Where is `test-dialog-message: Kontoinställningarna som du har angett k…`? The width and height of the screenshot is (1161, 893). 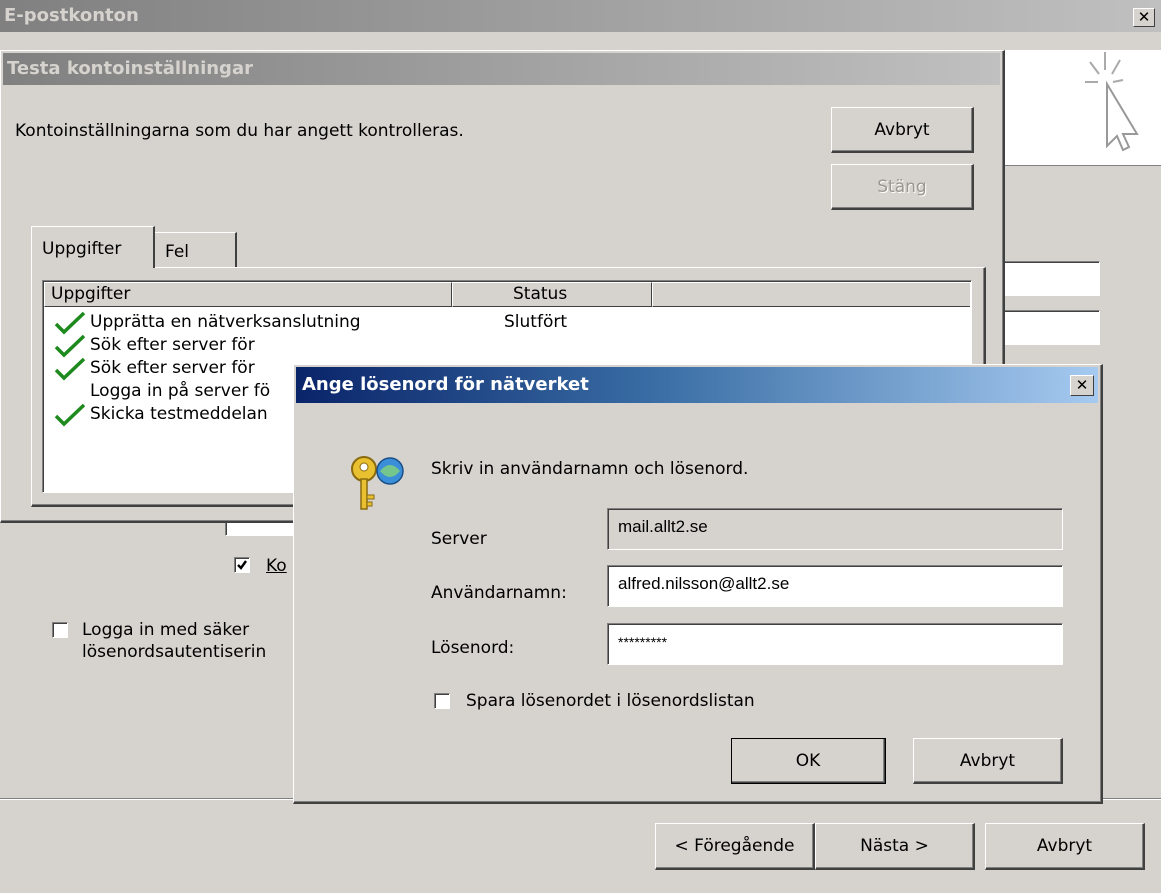 test-dialog-message: Kontoinställningarna som du har angett k… is located at coordinates (239, 131).